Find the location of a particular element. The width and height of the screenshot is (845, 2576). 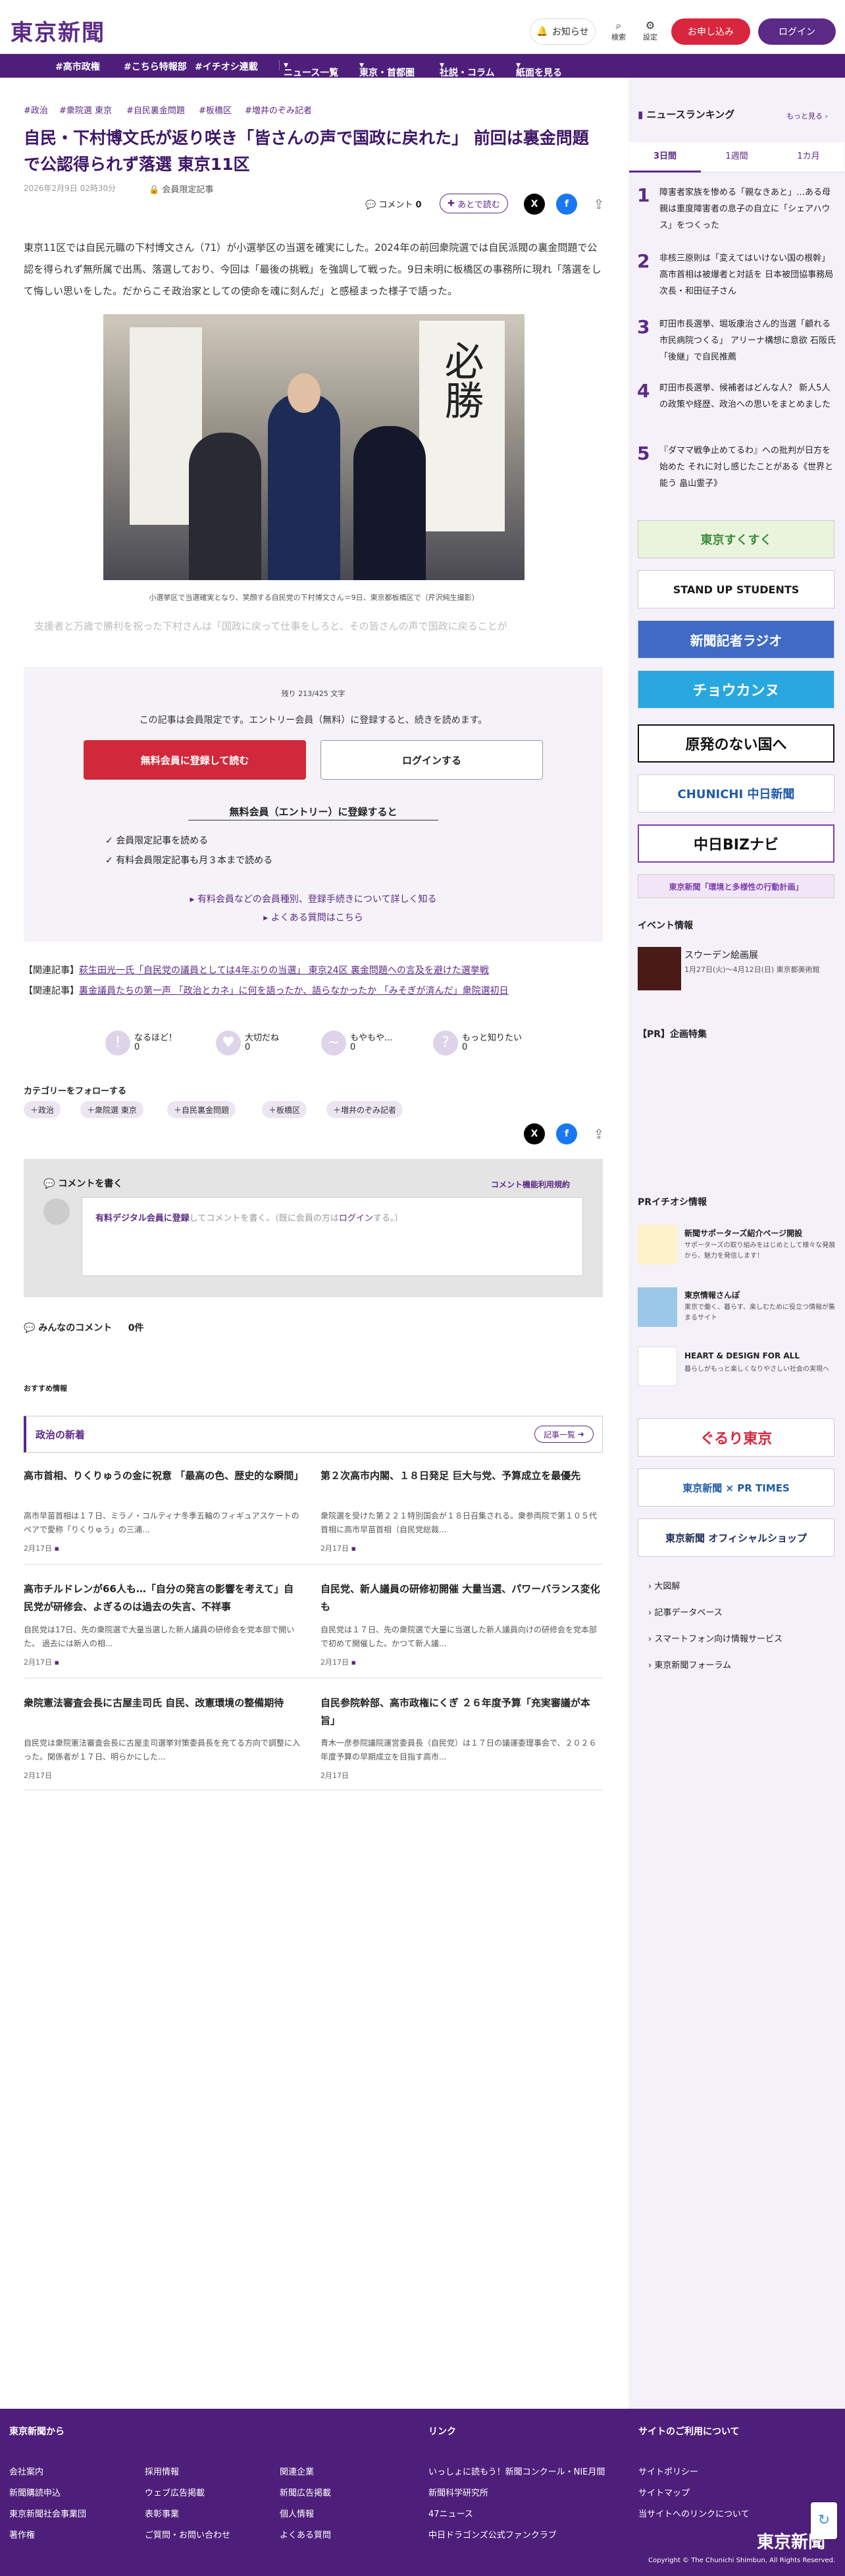

banner-pr-times: 東京新聞 × PR TIMES is located at coordinates (736, 1487).